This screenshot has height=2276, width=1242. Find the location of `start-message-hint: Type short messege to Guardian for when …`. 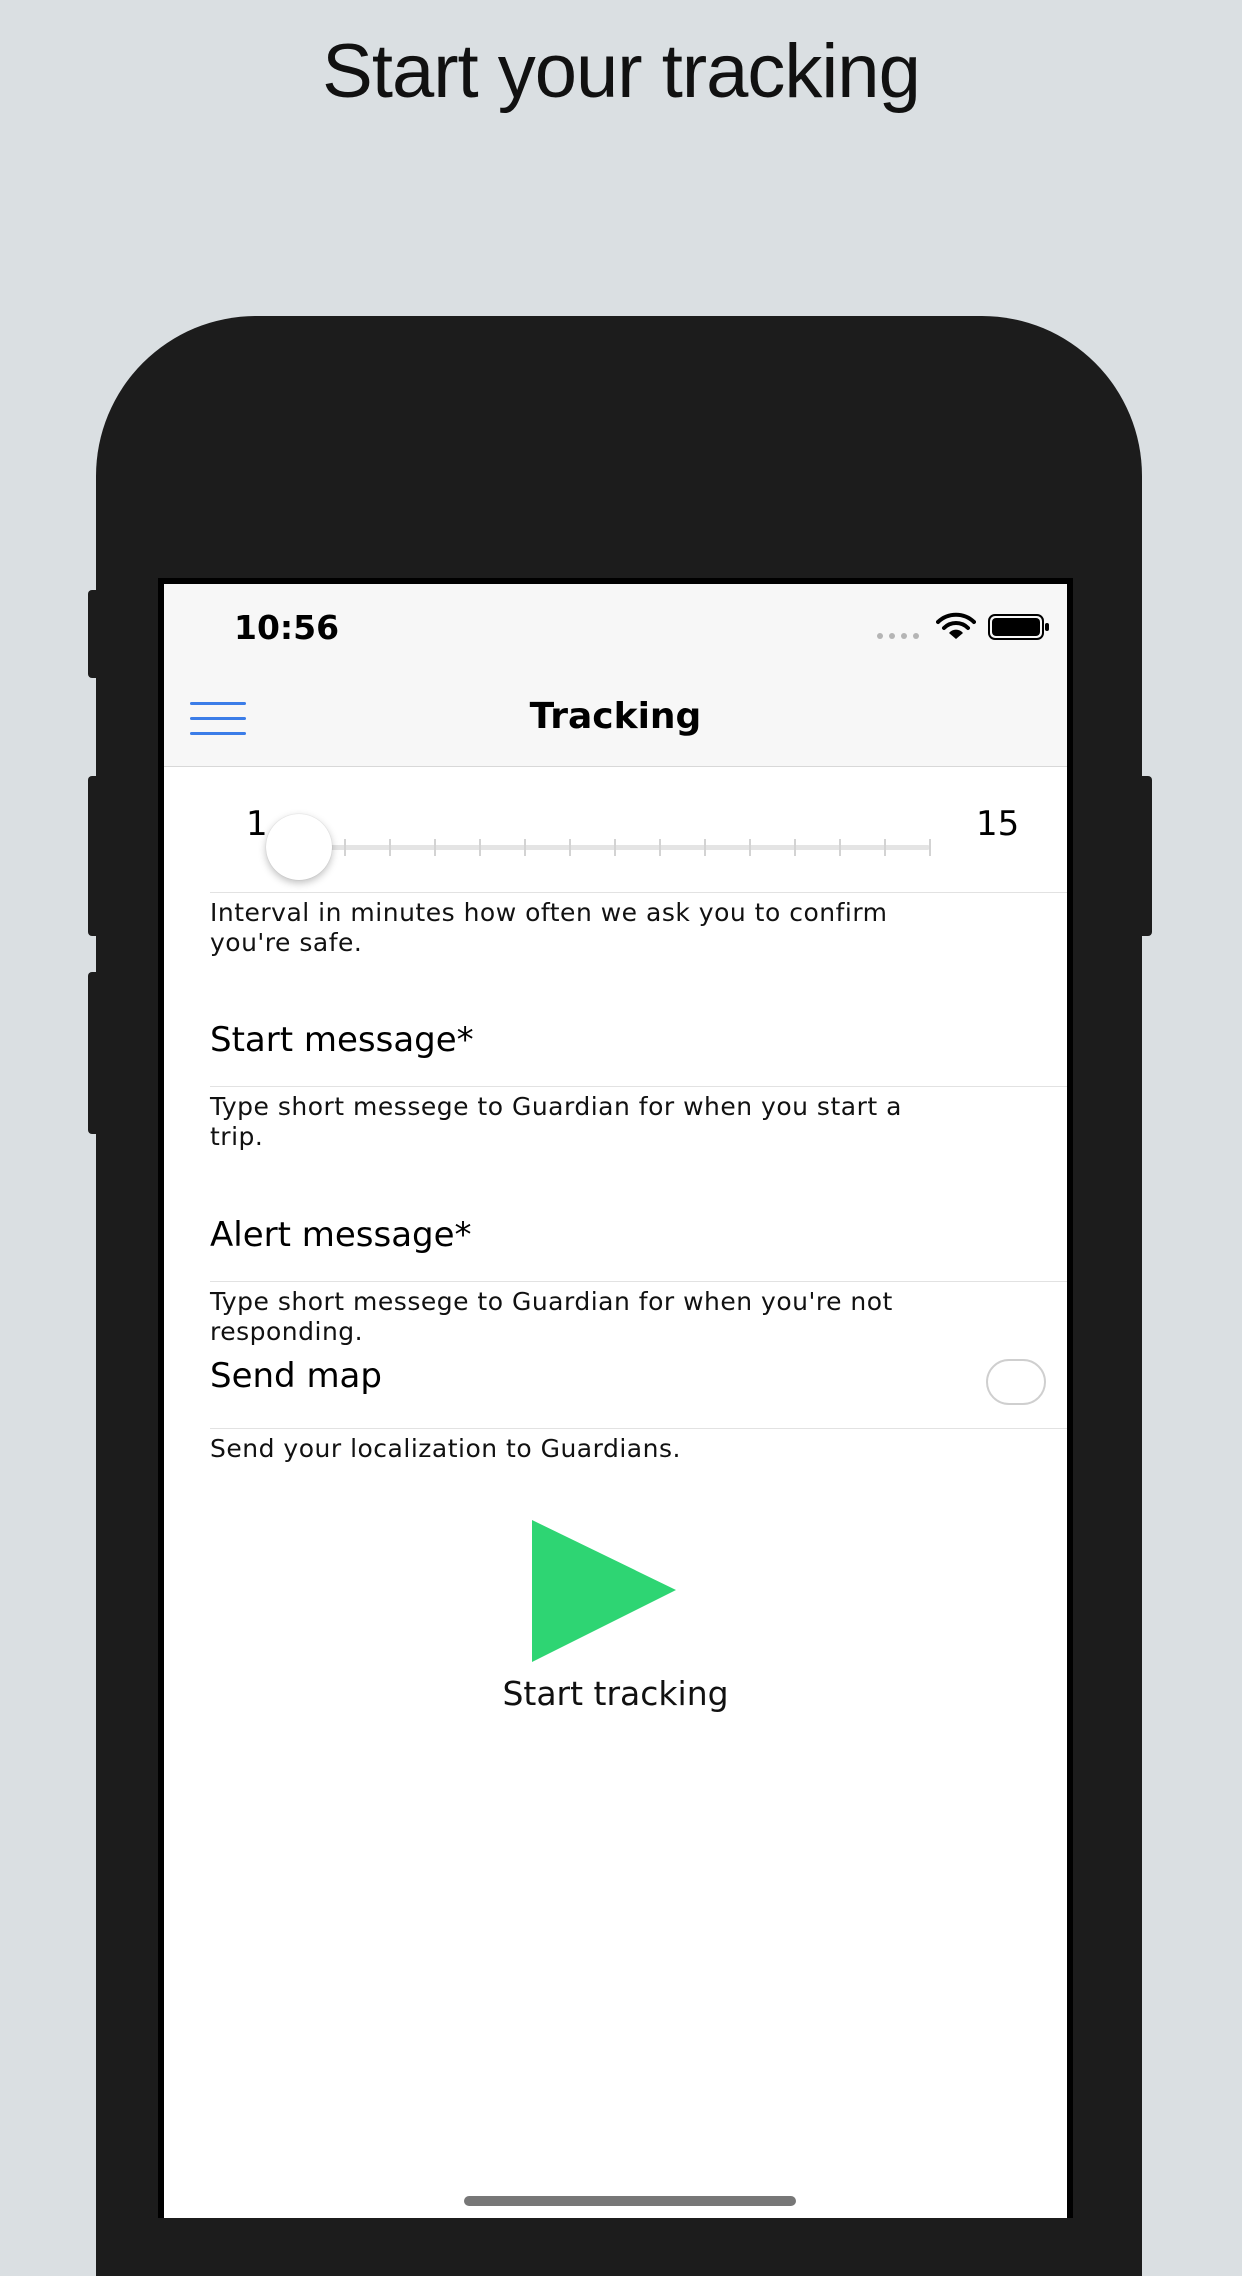

start-message-hint: Type short messege to Guardian for when … is located at coordinates (556, 1121).